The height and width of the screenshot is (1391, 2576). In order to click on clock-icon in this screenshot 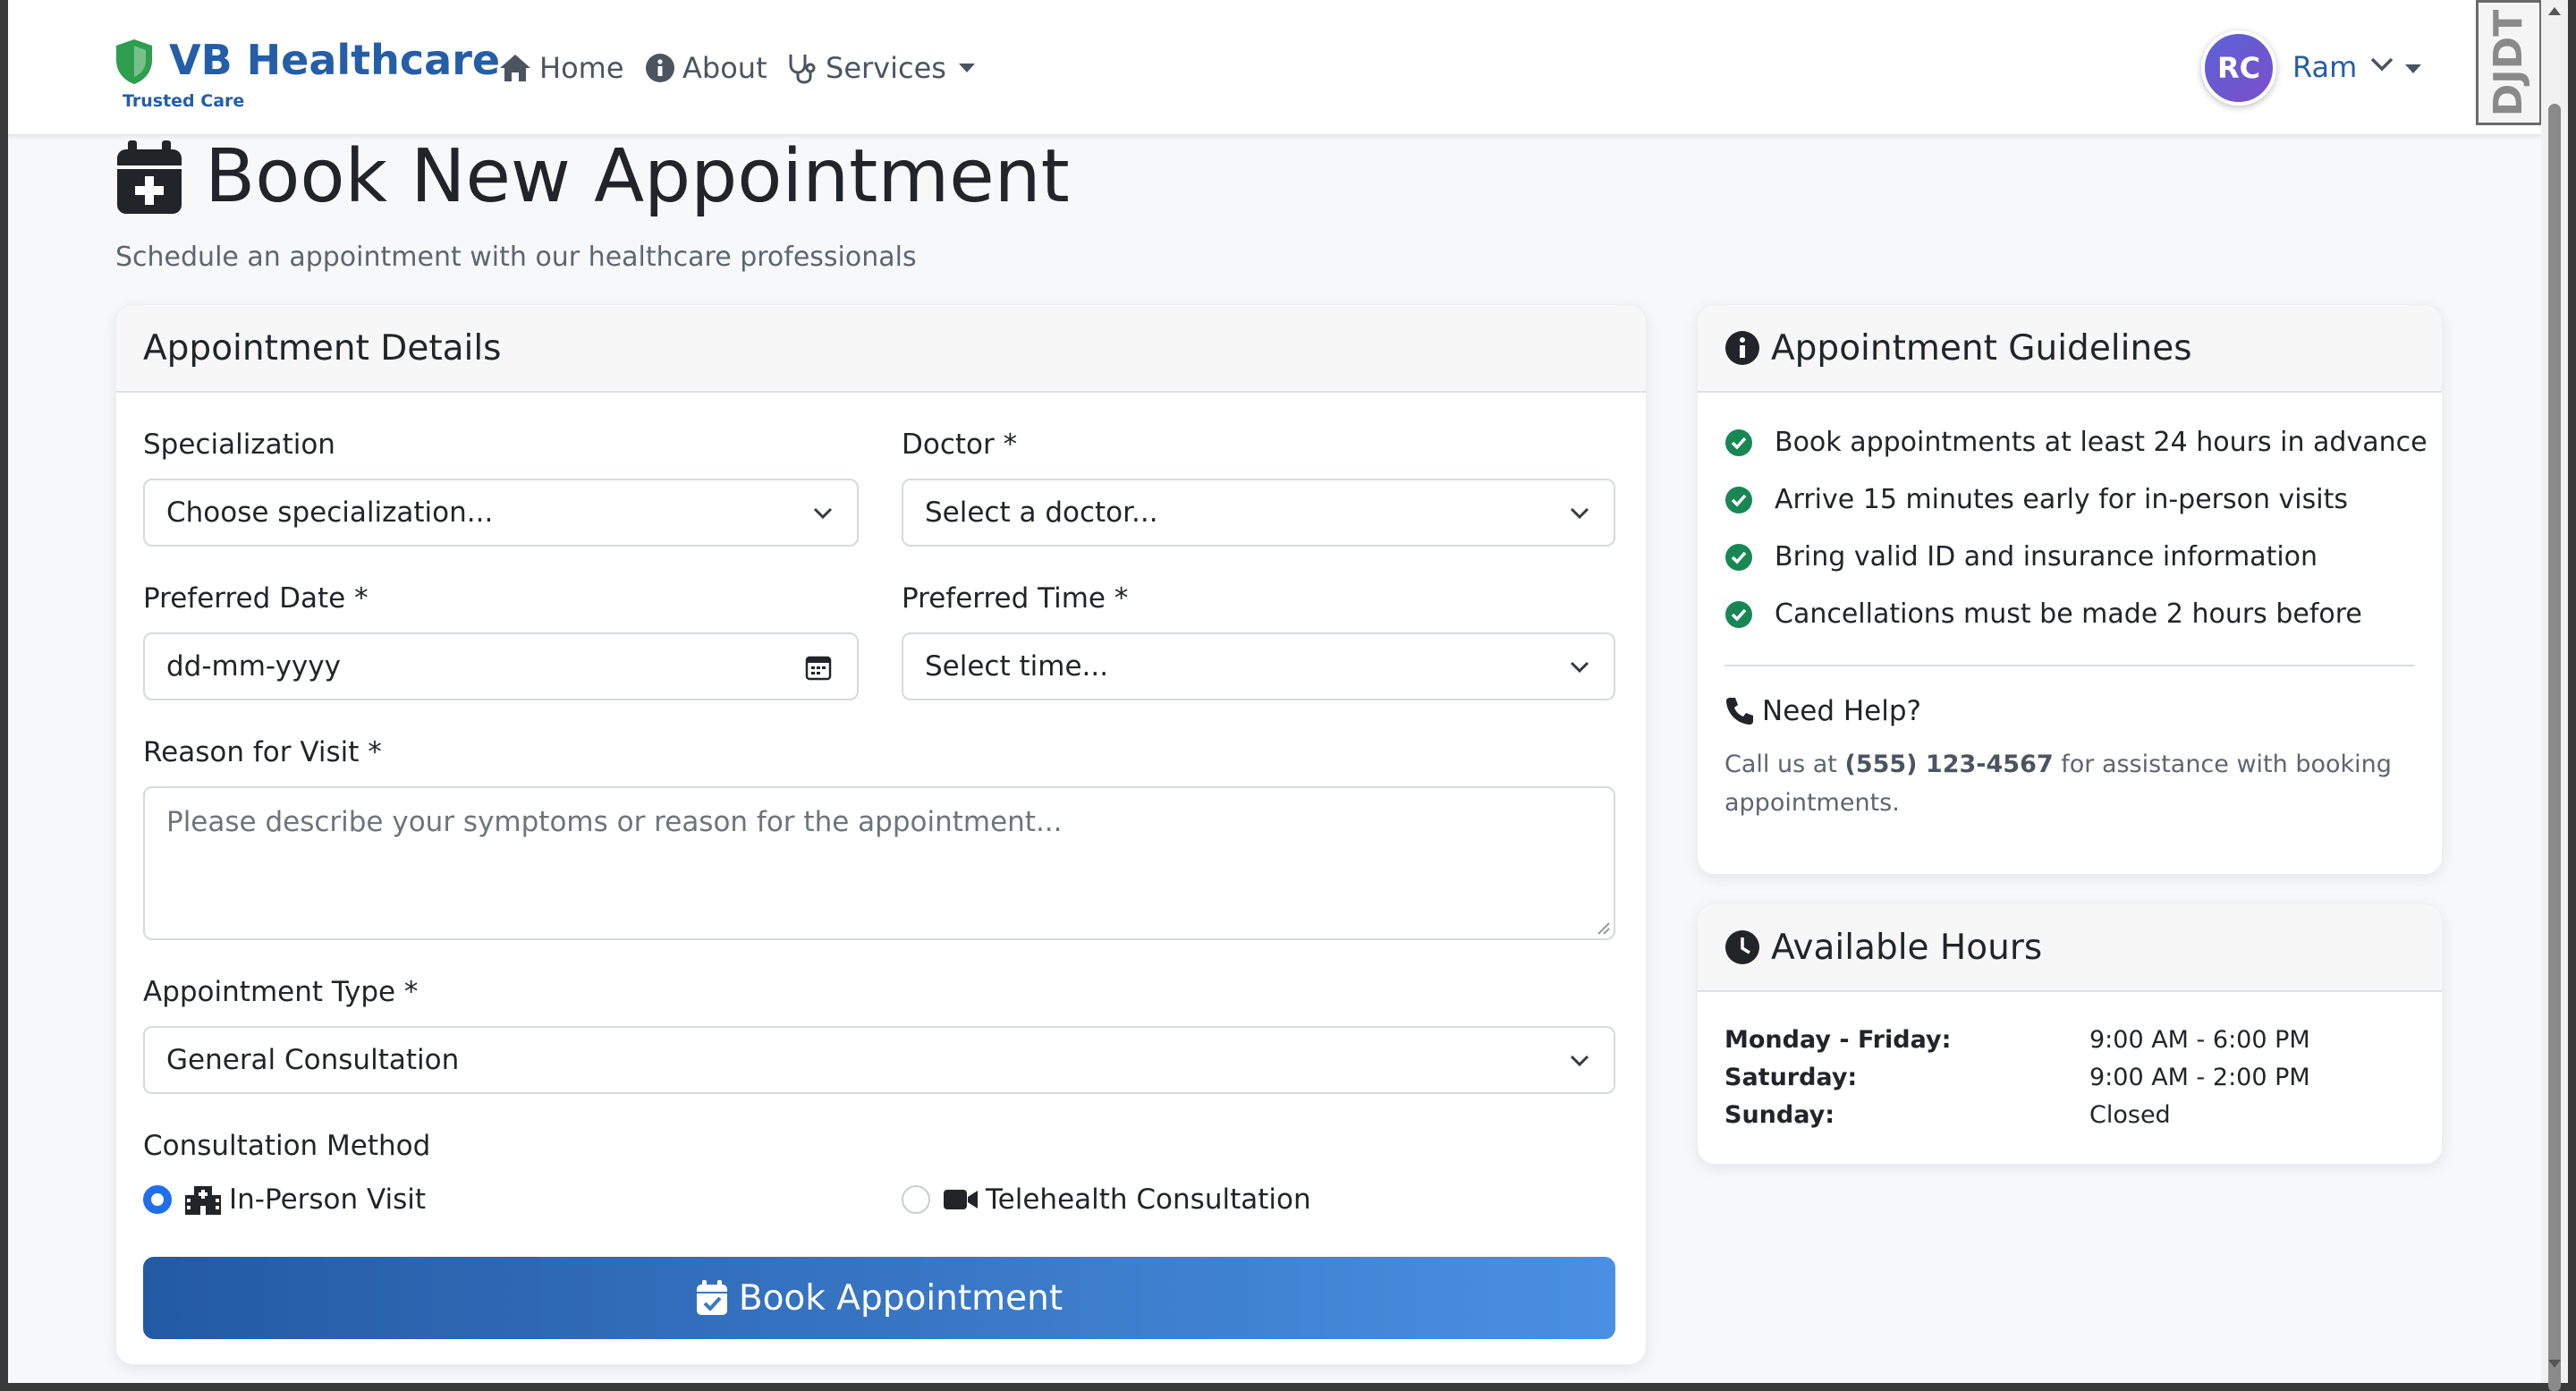, I will do `click(1742, 947)`.